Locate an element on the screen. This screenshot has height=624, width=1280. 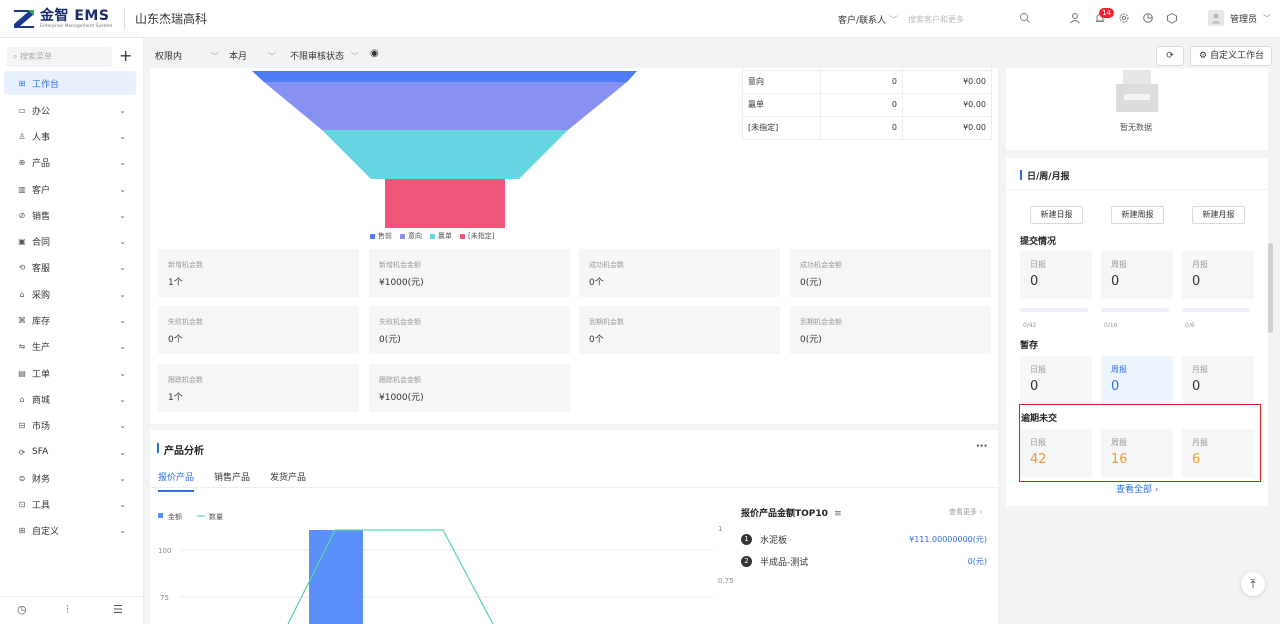
global-search-input: 搜索客户和更多 is located at coordinates (936, 19).